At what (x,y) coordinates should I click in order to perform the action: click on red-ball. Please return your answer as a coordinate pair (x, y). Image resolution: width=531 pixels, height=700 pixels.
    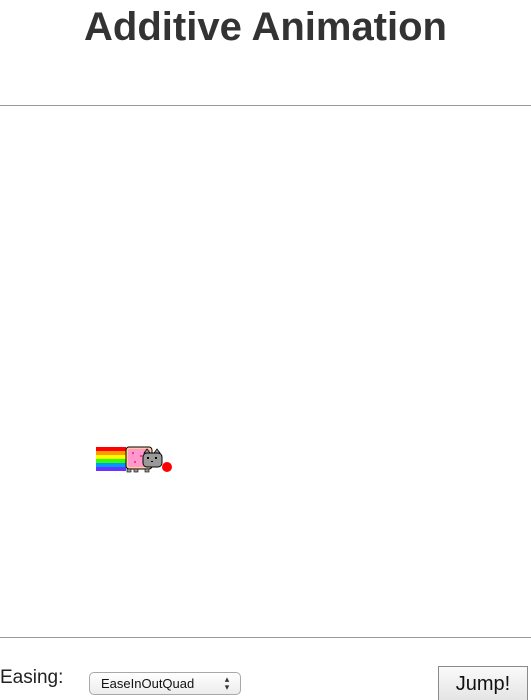
    Looking at the image, I should click on (167, 467).